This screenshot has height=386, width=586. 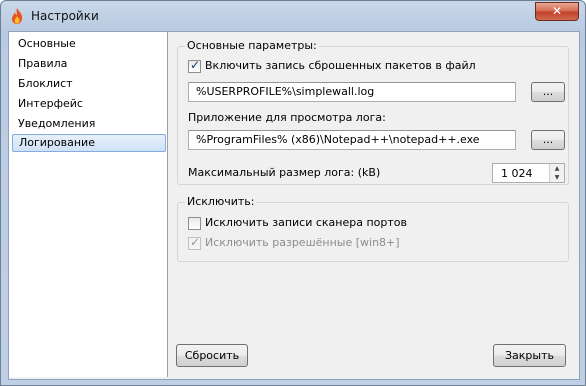 I want to click on max-log-size-stepper: 1 024 ▲ ▼, so click(x=528, y=173).